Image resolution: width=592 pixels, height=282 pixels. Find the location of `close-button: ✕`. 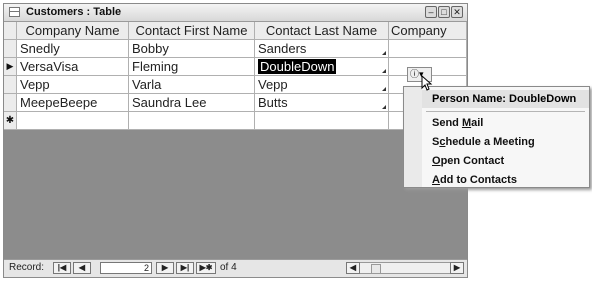

close-button: ✕ is located at coordinates (457, 12).